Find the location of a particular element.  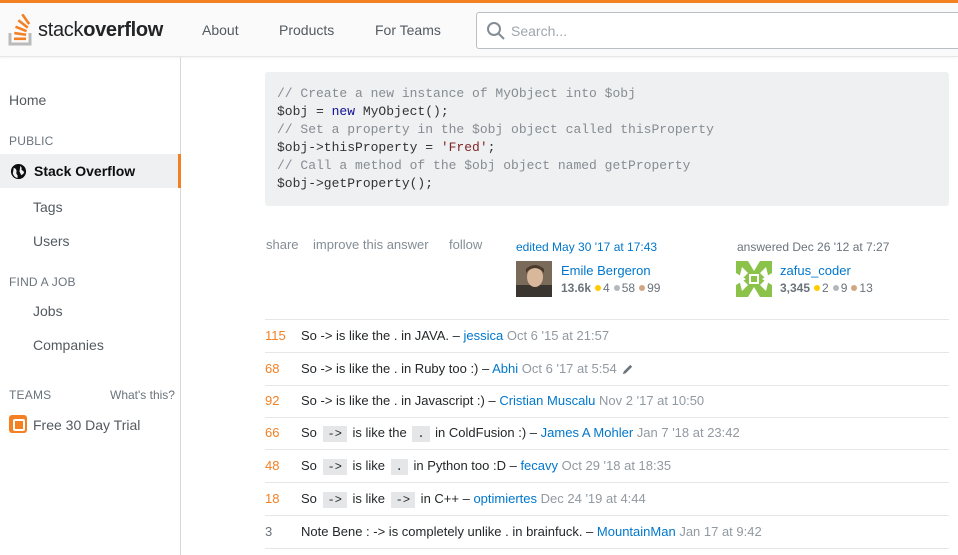

comment-user-link: jessica is located at coordinates (483, 335).